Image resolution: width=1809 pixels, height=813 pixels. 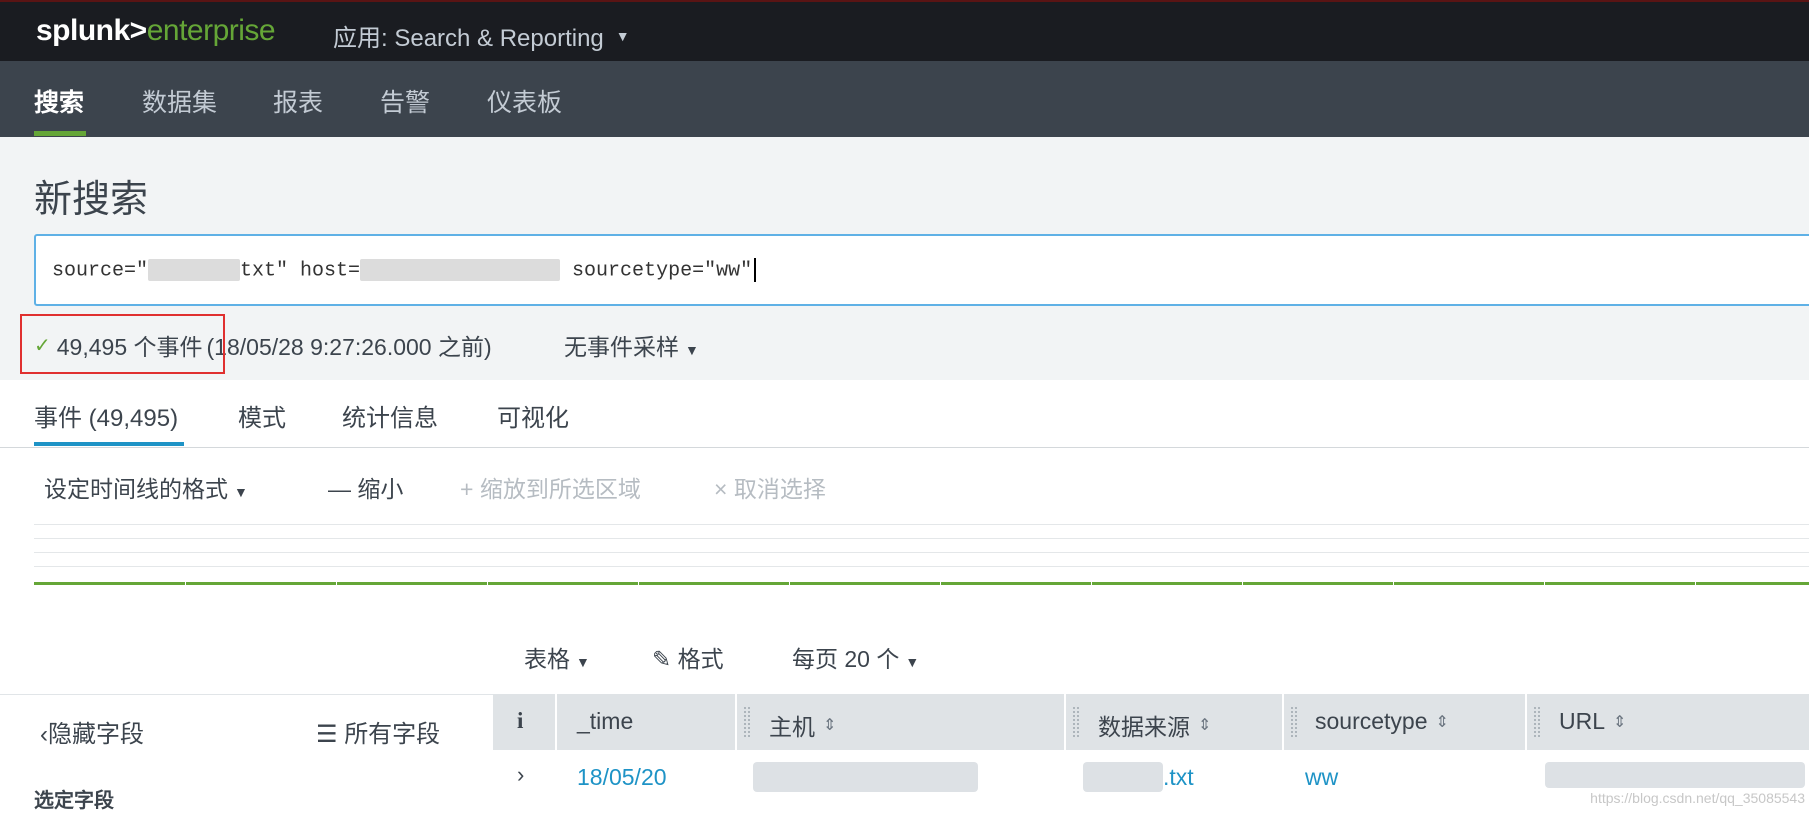 What do you see at coordinates (1697, 798) in the screenshot?
I see `watermark: https://blog.csdn.net/qq_35085543` at bounding box center [1697, 798].